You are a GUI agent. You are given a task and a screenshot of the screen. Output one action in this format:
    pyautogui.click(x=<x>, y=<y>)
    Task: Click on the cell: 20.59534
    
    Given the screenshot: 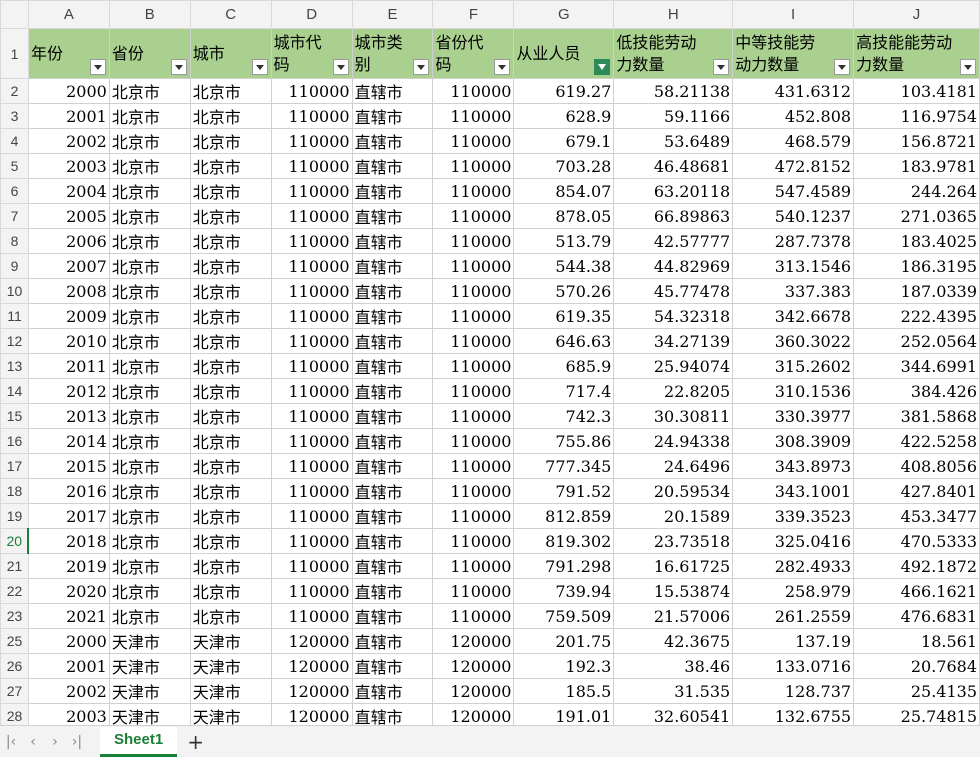 What is the action you would take?
    pyautogui.click(x=673, y=491)
    